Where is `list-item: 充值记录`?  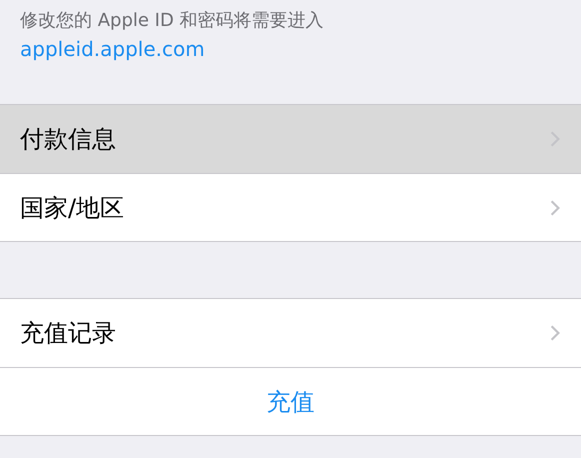 list-item: 充值记录 is located at coordinates (290, 333).